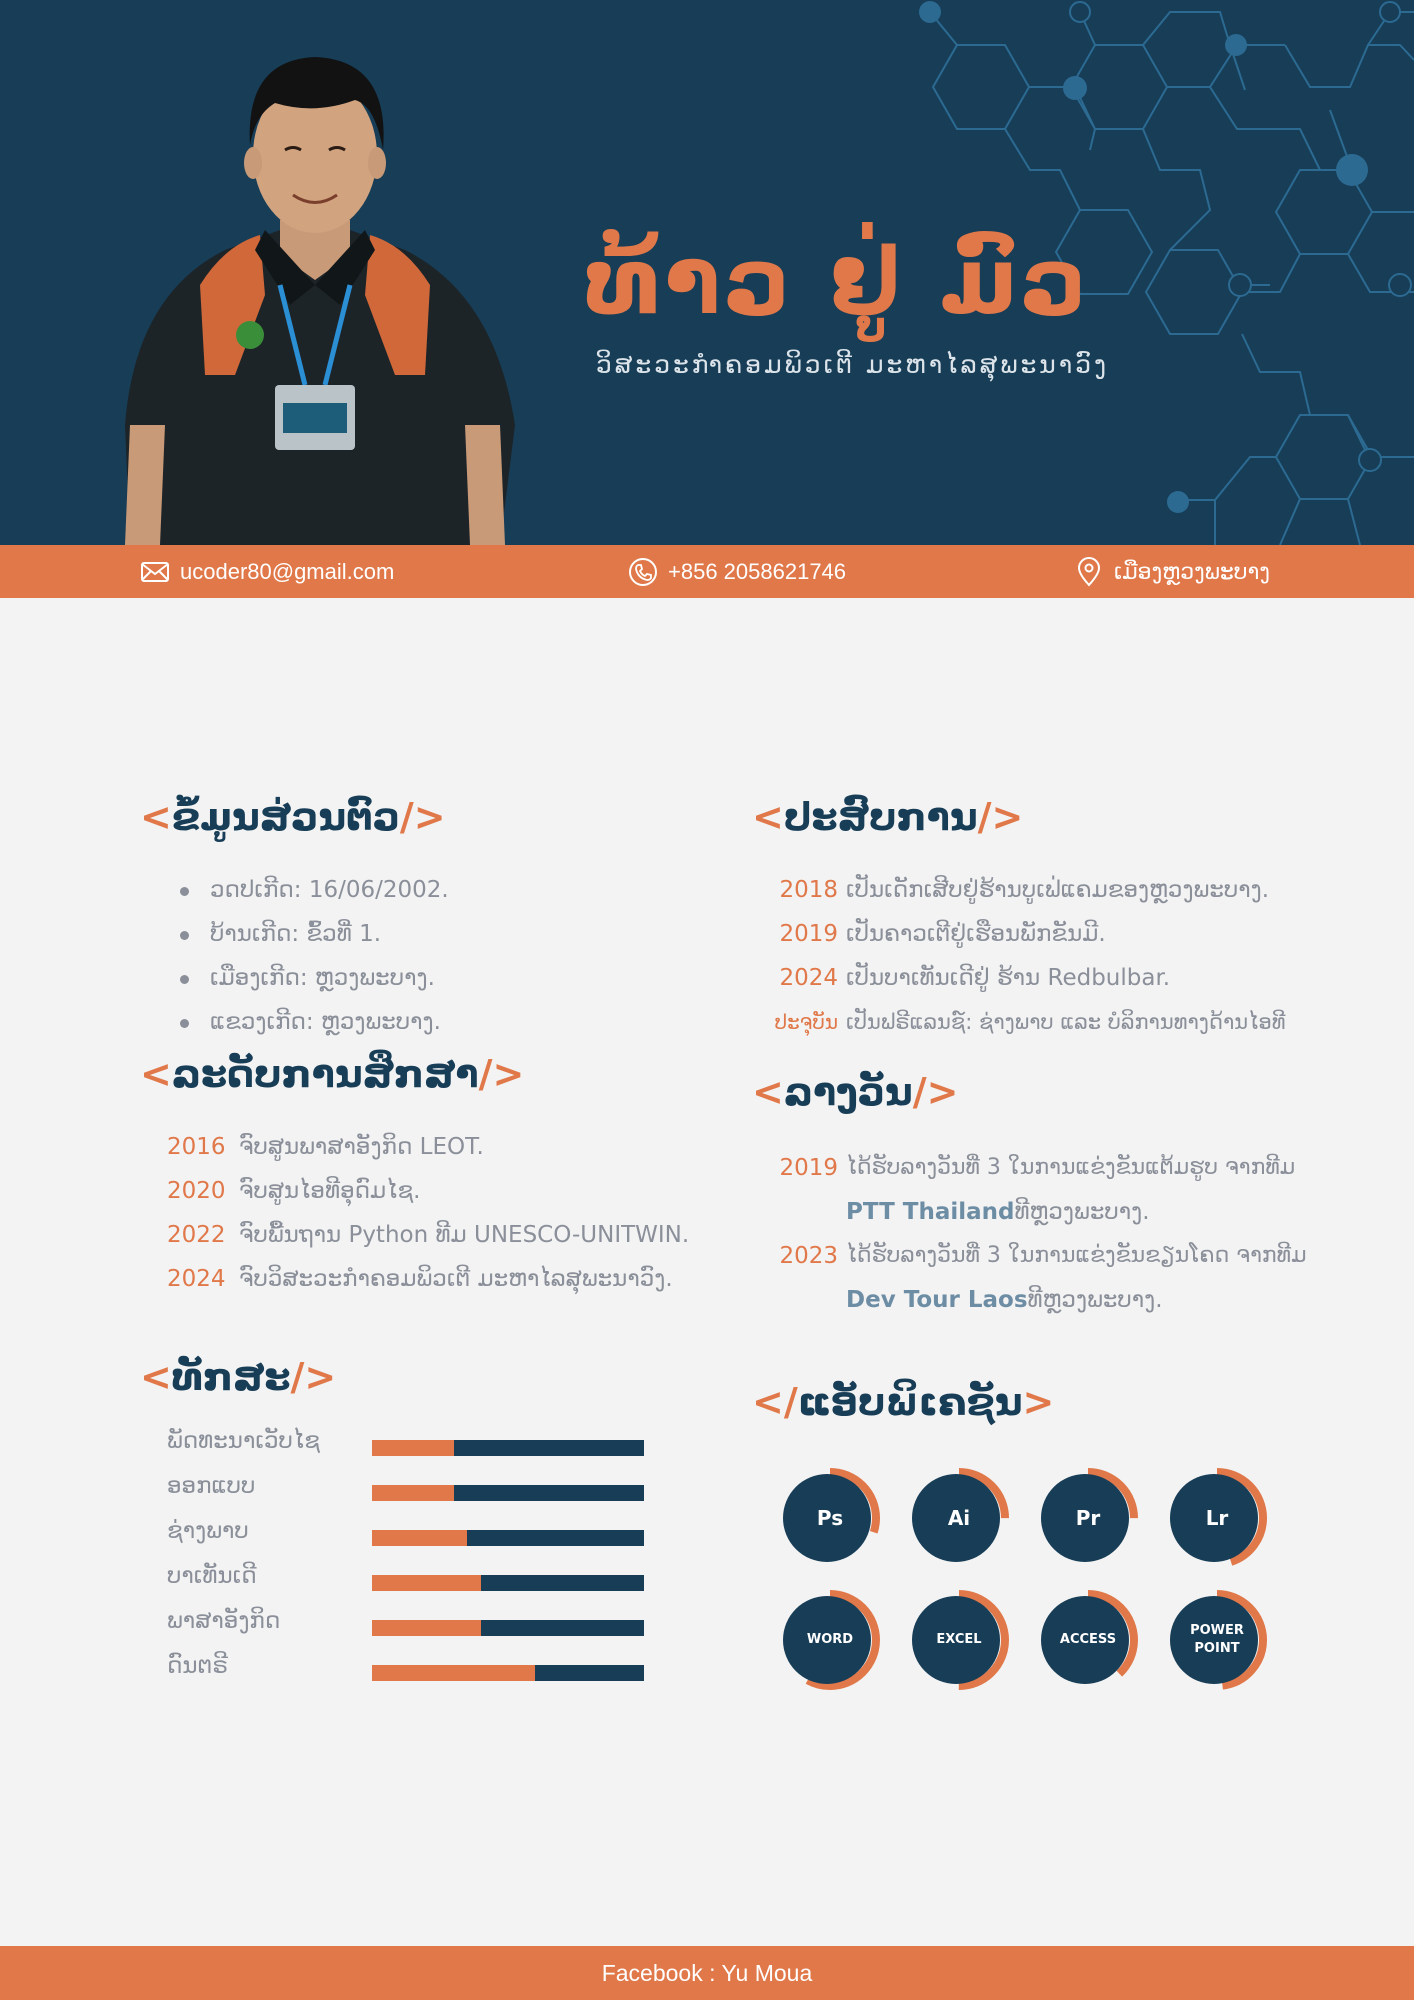  What do you see at coordinates (1023, 934) in the screenshot?
I see `list-item: 2019 ເປັນຄາວເຕີຢູ່ເຮືອນພັກຂັນມີ.` at bounding box center [1023, 934].